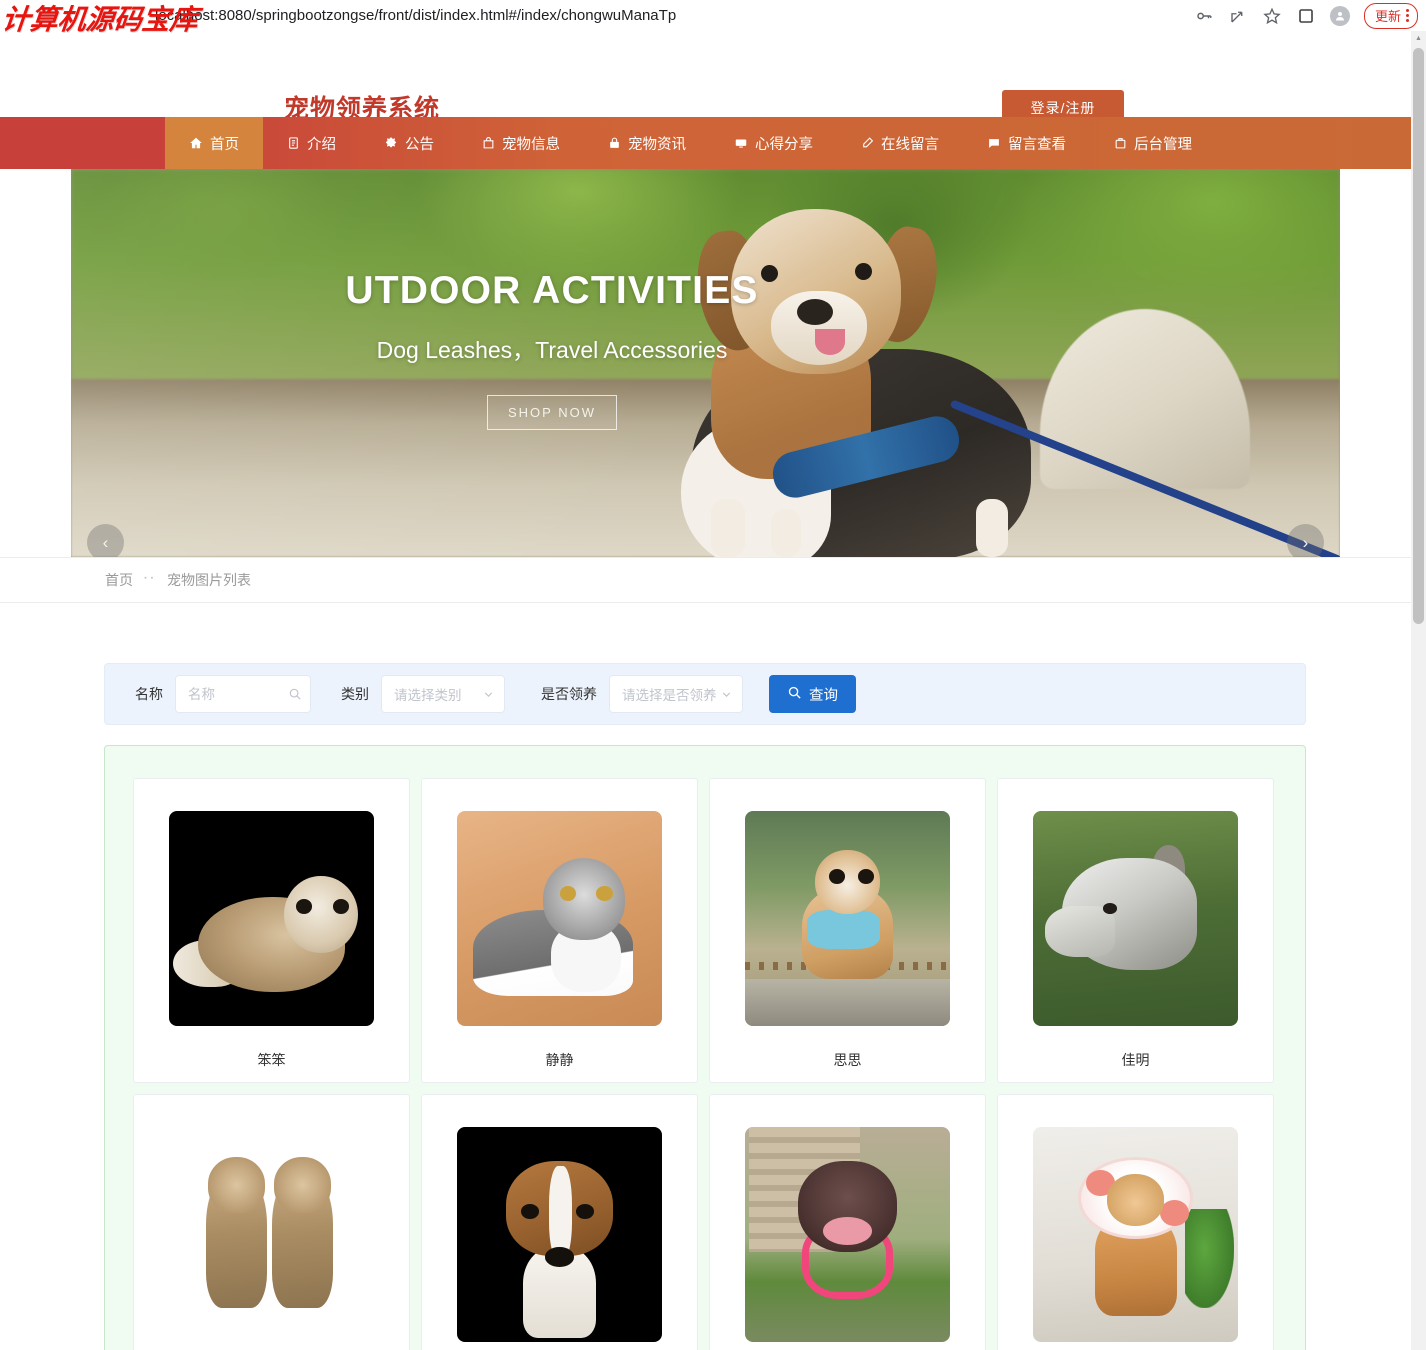 This screenshot has height=1350, width=1426. Describe the element at coordinates (1305, 540) in the screenshot. I see `carousel-next-arrow: ›` at that location.